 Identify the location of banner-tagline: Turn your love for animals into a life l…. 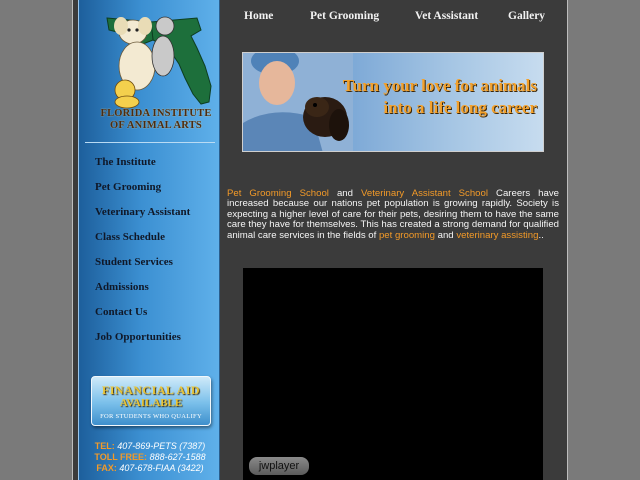
(437, 97).